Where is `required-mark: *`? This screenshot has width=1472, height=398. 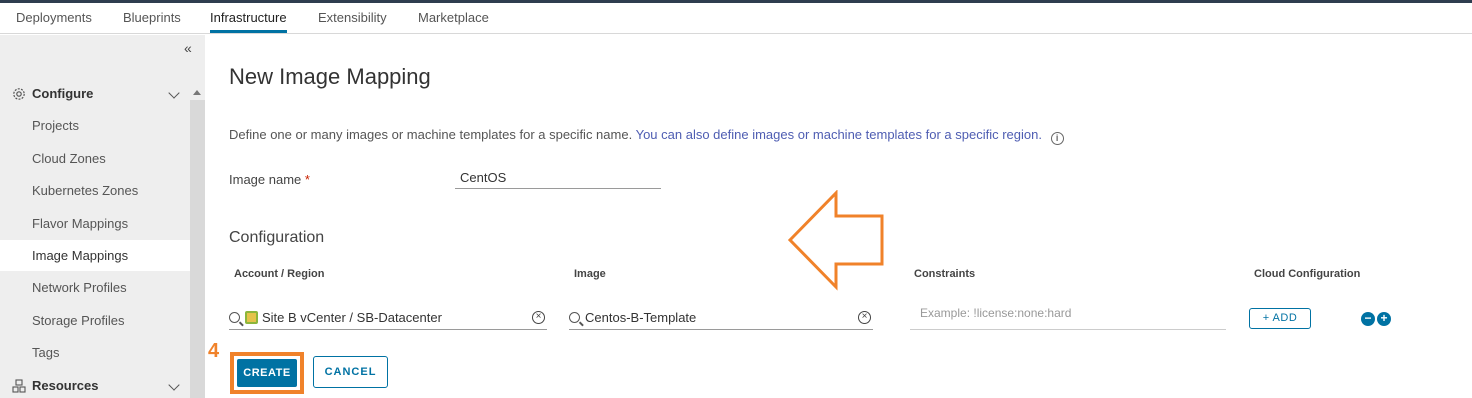
required-mark: * is located at coordinates (307, 179).